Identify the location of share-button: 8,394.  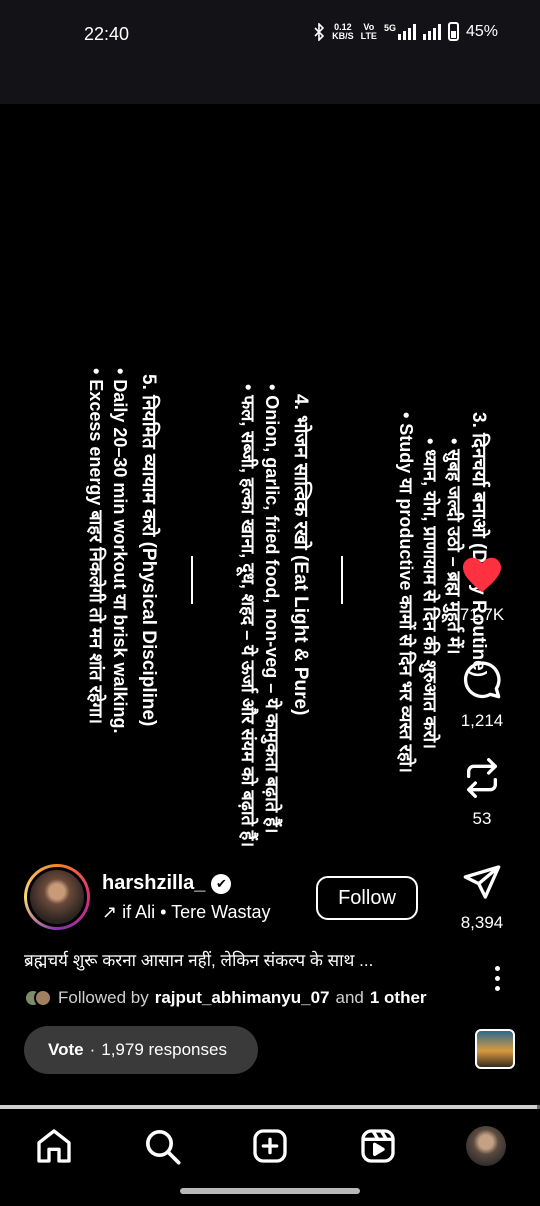
(482, 897).